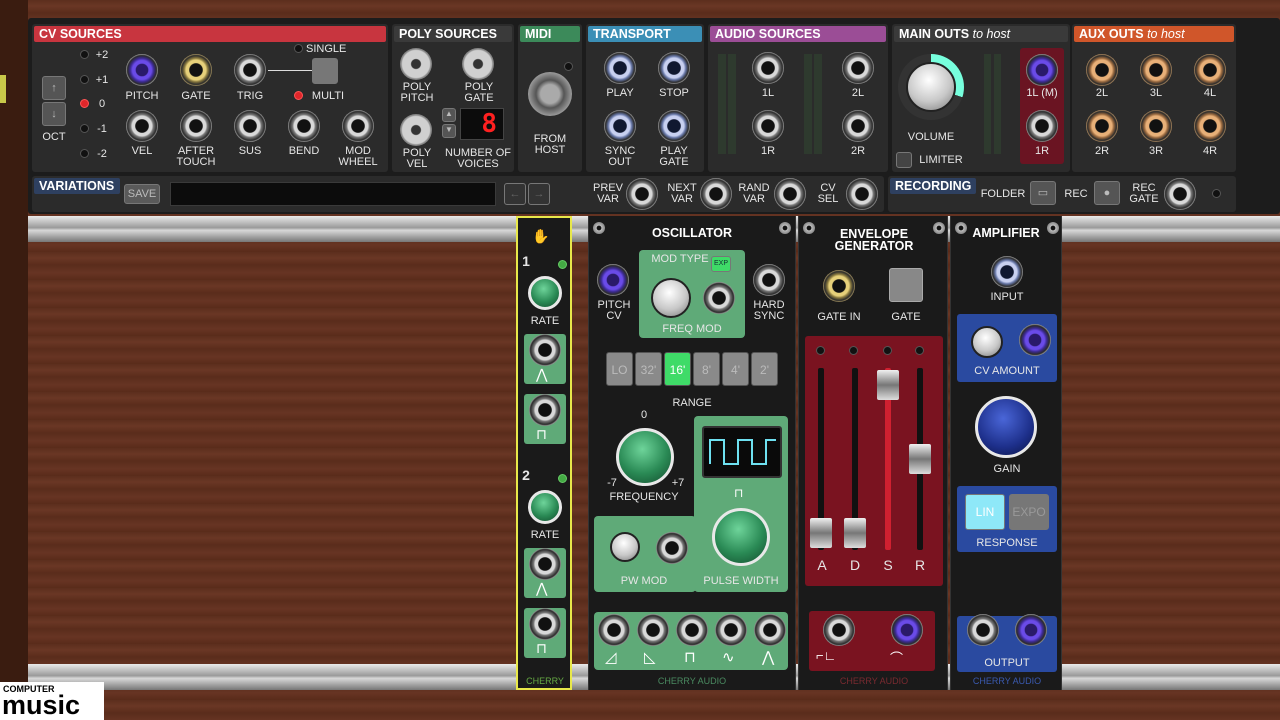 The height and width of the screenshot is (720, 1280). What do you see at coordinates (1031, 630) in the screenshot?
I see `amp-out-plus-jack` at bounding box center [1031, 630].